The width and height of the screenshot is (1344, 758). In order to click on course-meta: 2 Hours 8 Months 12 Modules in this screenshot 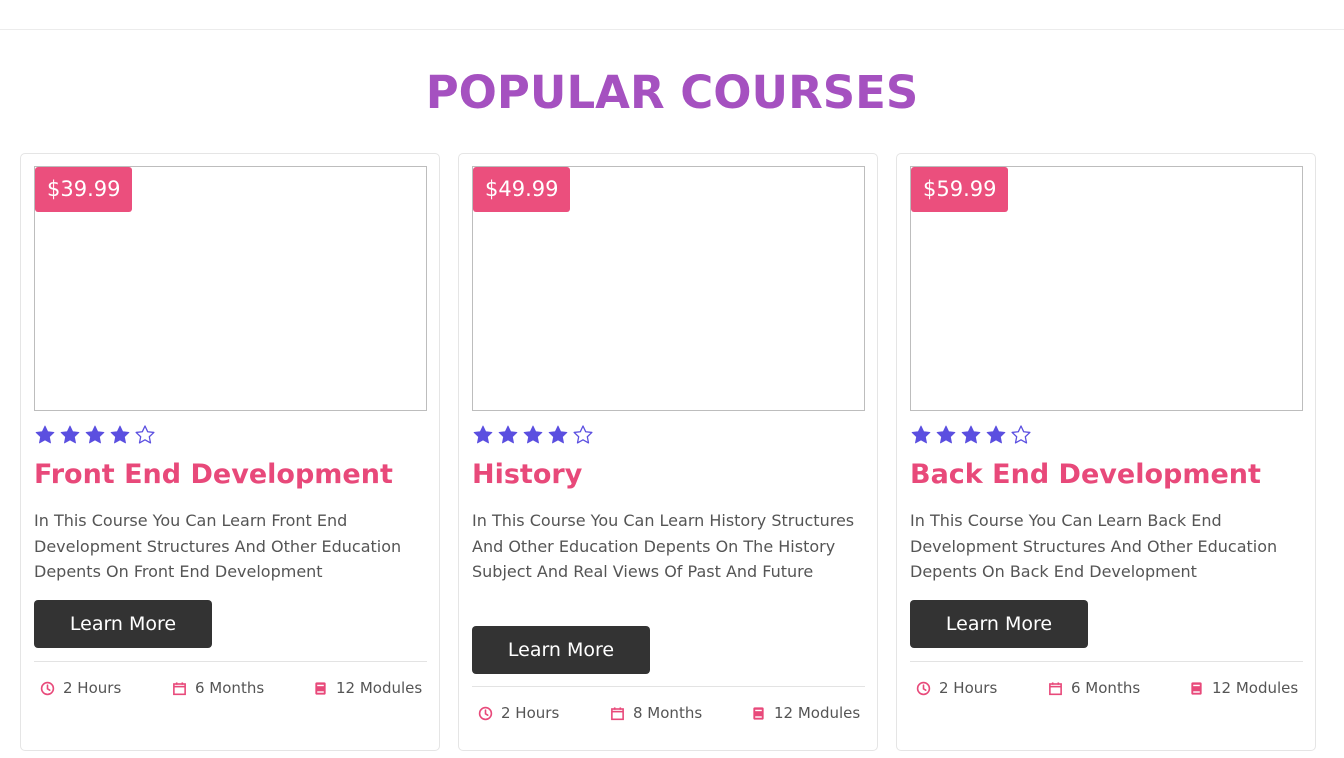, I will do `click(669, 715)`.